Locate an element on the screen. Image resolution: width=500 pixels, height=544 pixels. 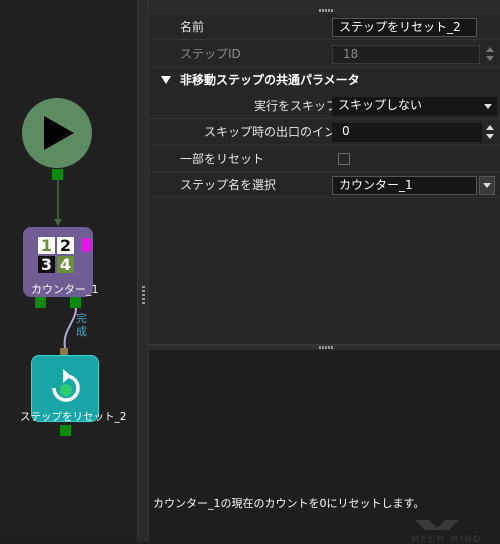
reset-node-input-port is located at coordinates (64, 351).